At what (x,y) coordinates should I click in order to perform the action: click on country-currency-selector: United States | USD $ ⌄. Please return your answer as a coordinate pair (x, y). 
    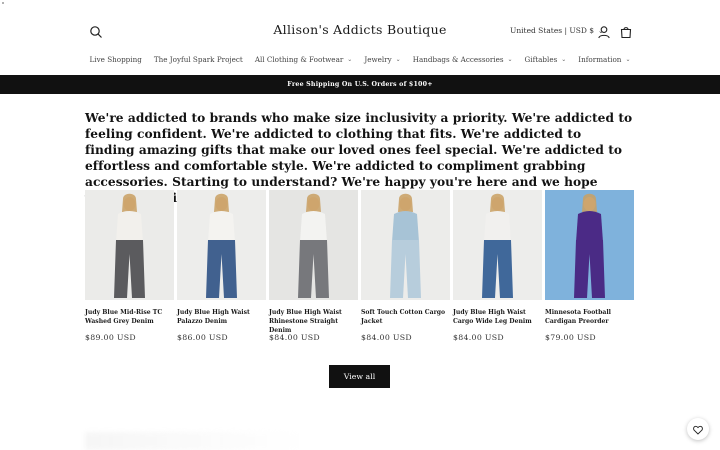
    Looking at the image, I should click on (557, 30).